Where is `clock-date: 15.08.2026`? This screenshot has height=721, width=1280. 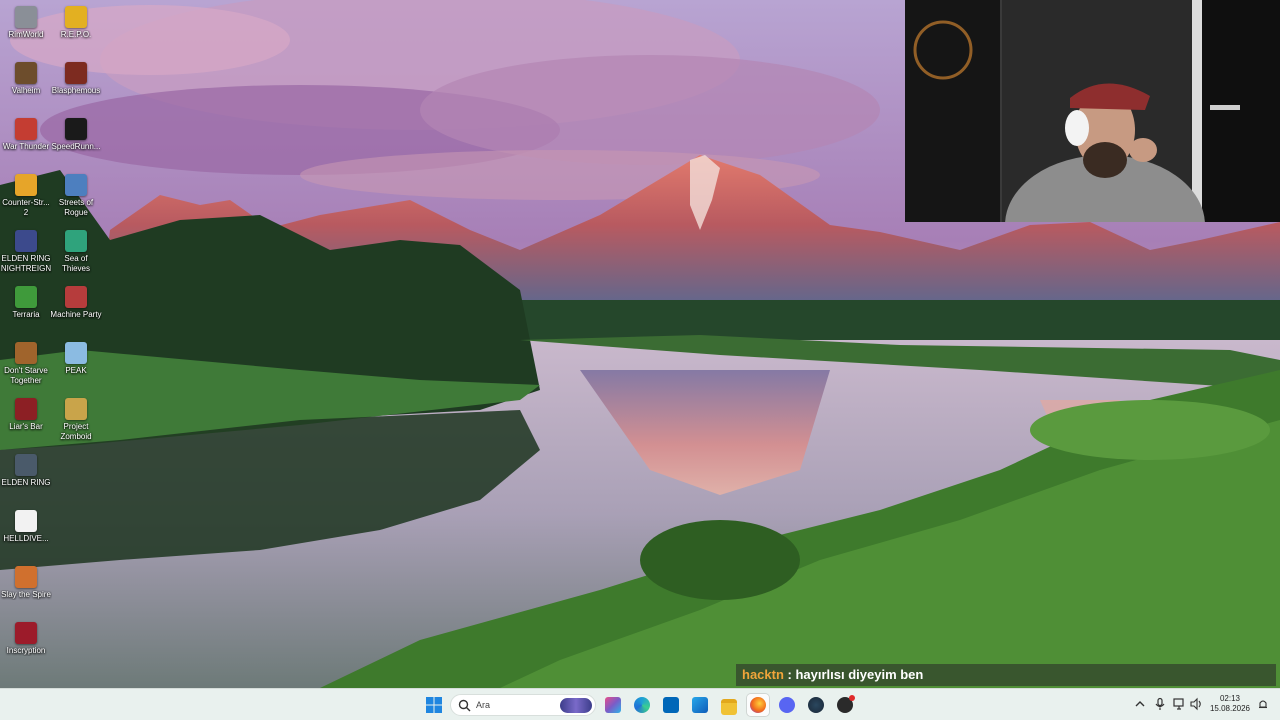
clock-date: 15.08.2026 is located at coordinates (1230, 708).